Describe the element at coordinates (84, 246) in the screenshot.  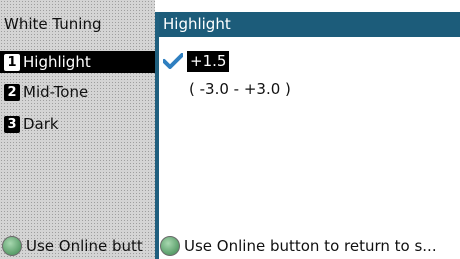
I see `help-text-left: Use Online butt` at that location.